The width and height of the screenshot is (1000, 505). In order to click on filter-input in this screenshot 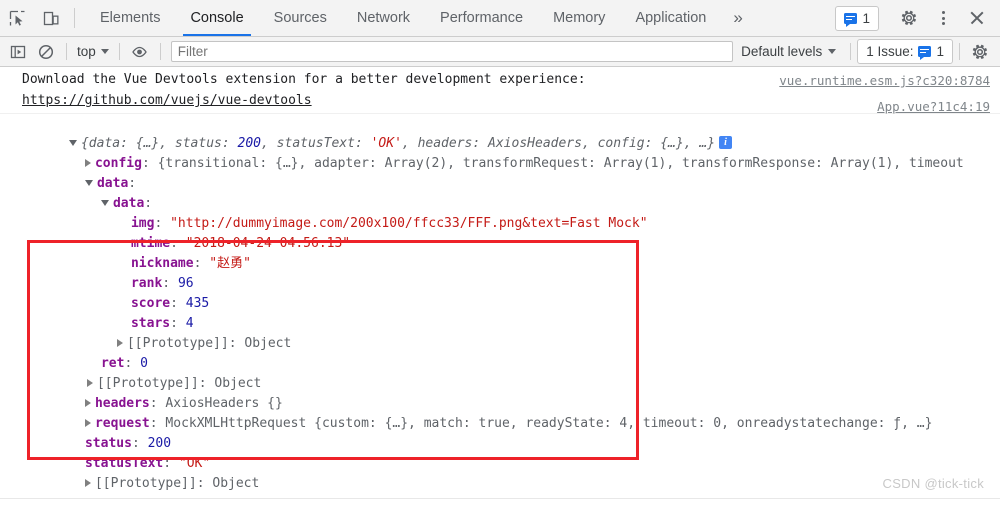, I will do `click(452, 51)`.